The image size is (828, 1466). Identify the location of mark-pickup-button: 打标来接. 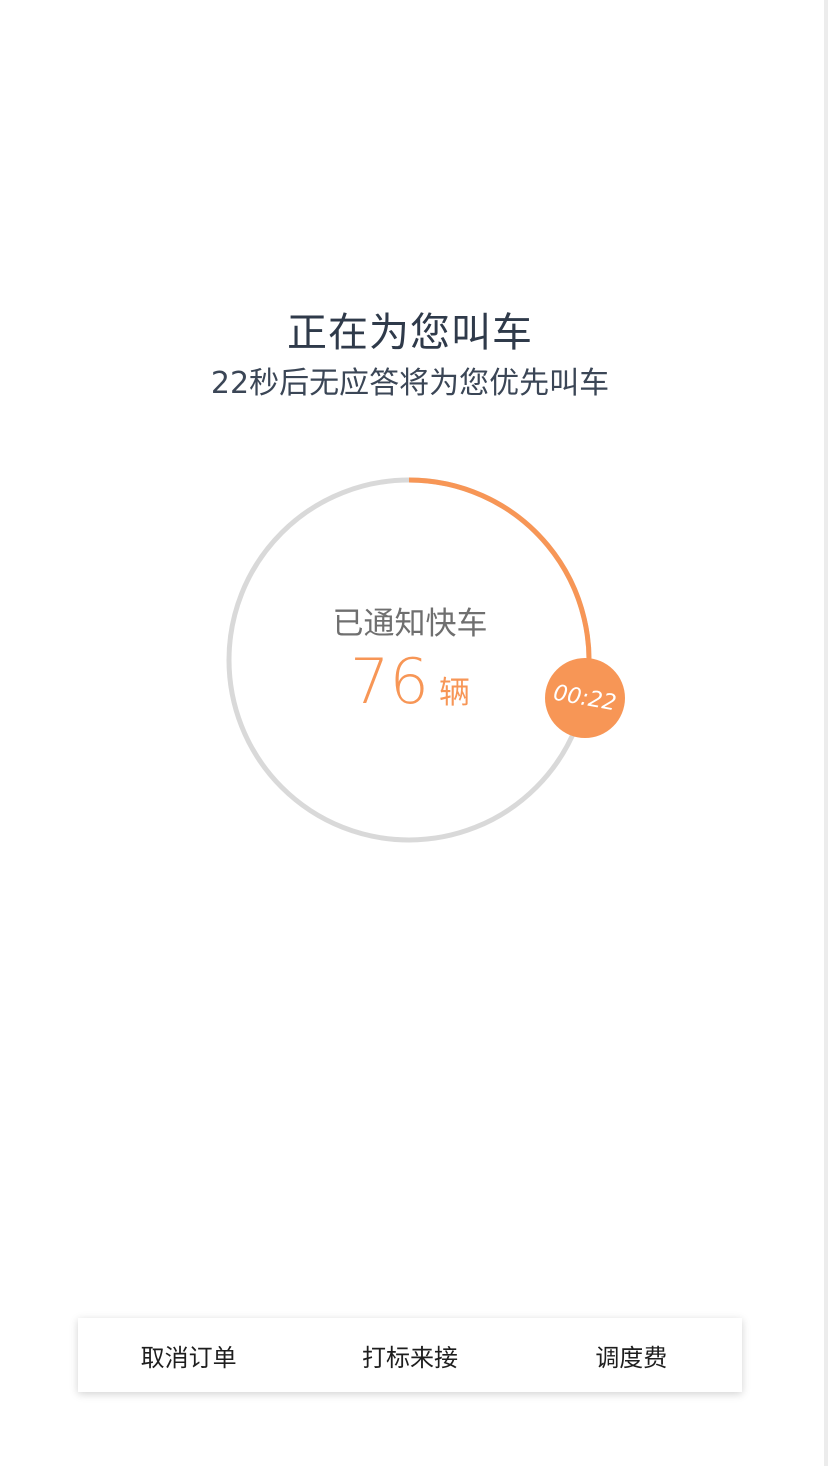
(409, 1355).